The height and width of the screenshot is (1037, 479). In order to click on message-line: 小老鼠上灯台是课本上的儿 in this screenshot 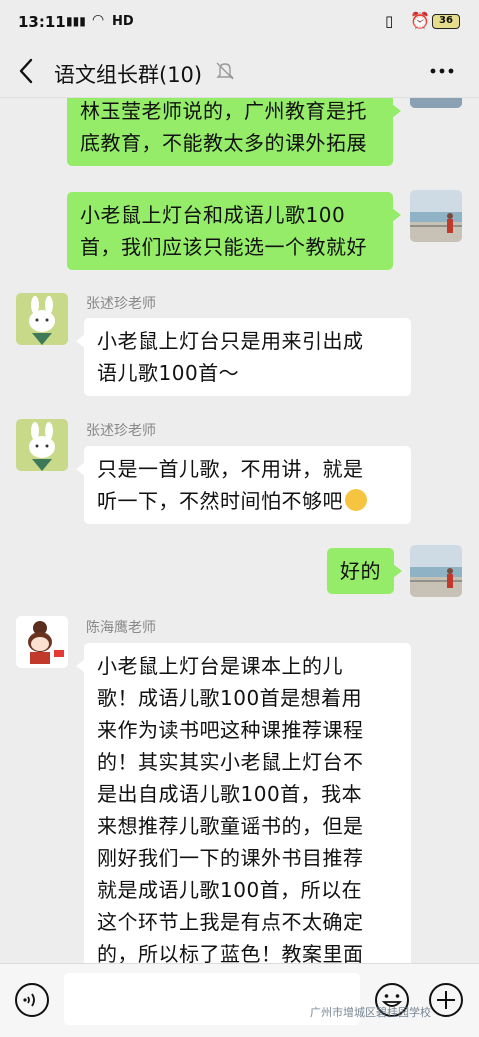, I will do `click(220, 666)`.